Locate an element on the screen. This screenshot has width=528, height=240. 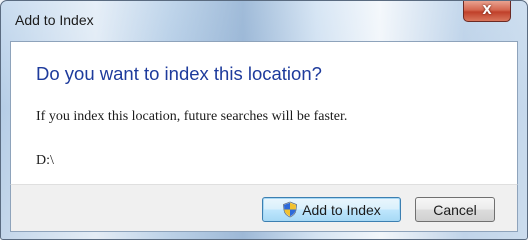
close-button: X is located at coordinates (487, 11).